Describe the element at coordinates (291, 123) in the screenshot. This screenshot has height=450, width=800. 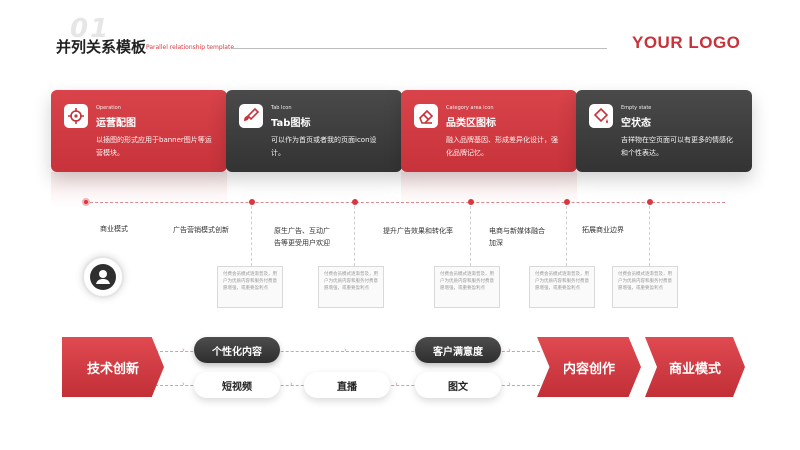
I see `card-title: Tab图标` at that location.